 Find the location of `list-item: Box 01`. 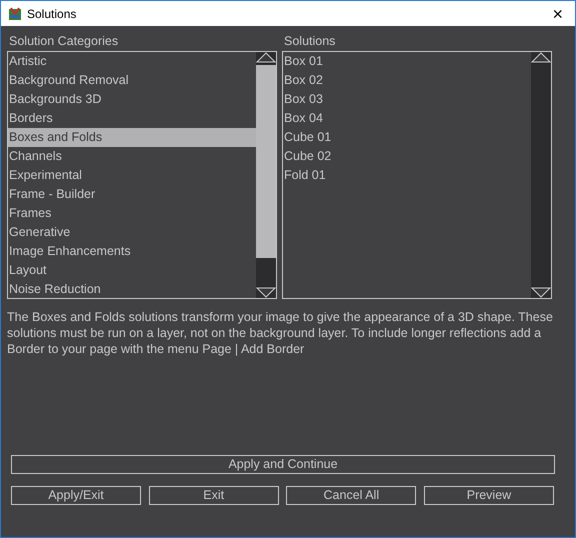

list-item: Box 01 is located at coordinates (407, 61).